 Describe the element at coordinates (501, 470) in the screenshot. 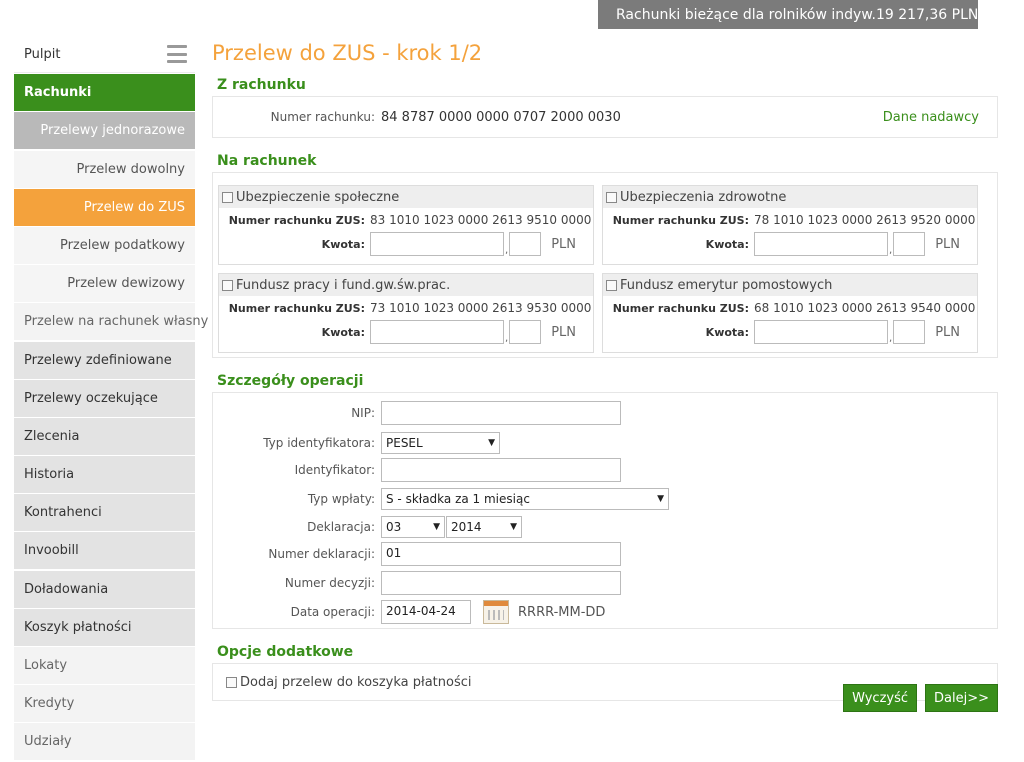

I see `identifier-input` at that location.